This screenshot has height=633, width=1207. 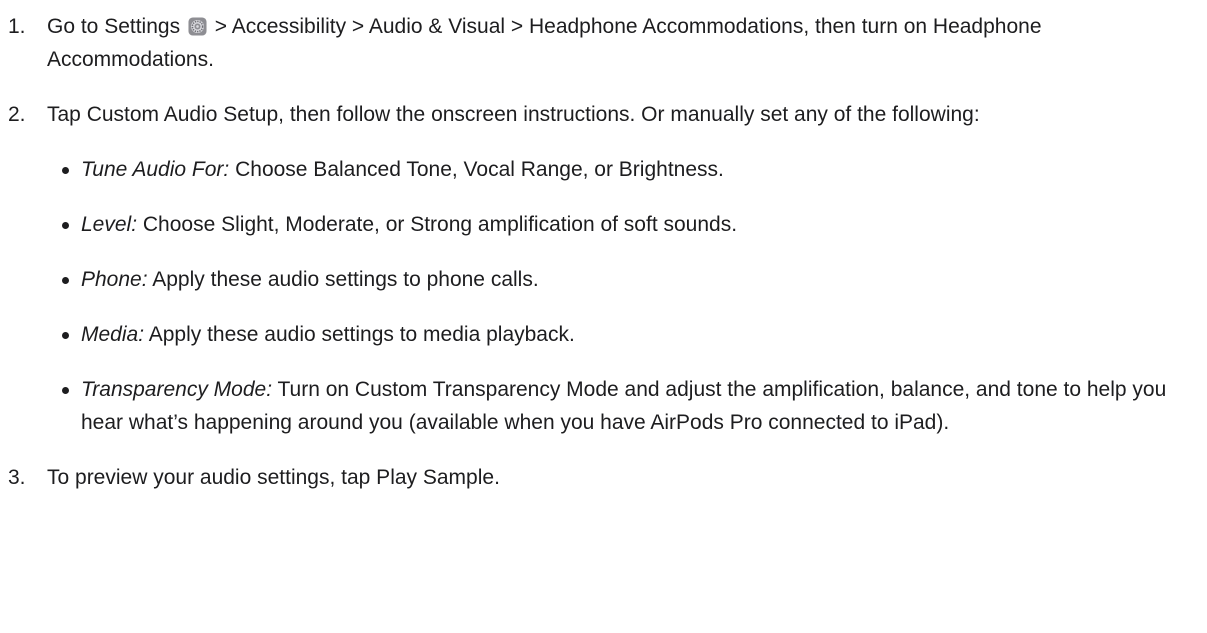 I want to click on step-number: 1., so click(x=17, y=26).